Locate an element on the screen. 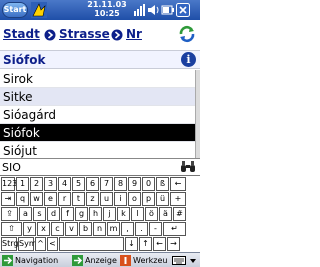 This screenshot has width=320, height=267. list-item: Sióagárd is located at coordinates (97, 115).